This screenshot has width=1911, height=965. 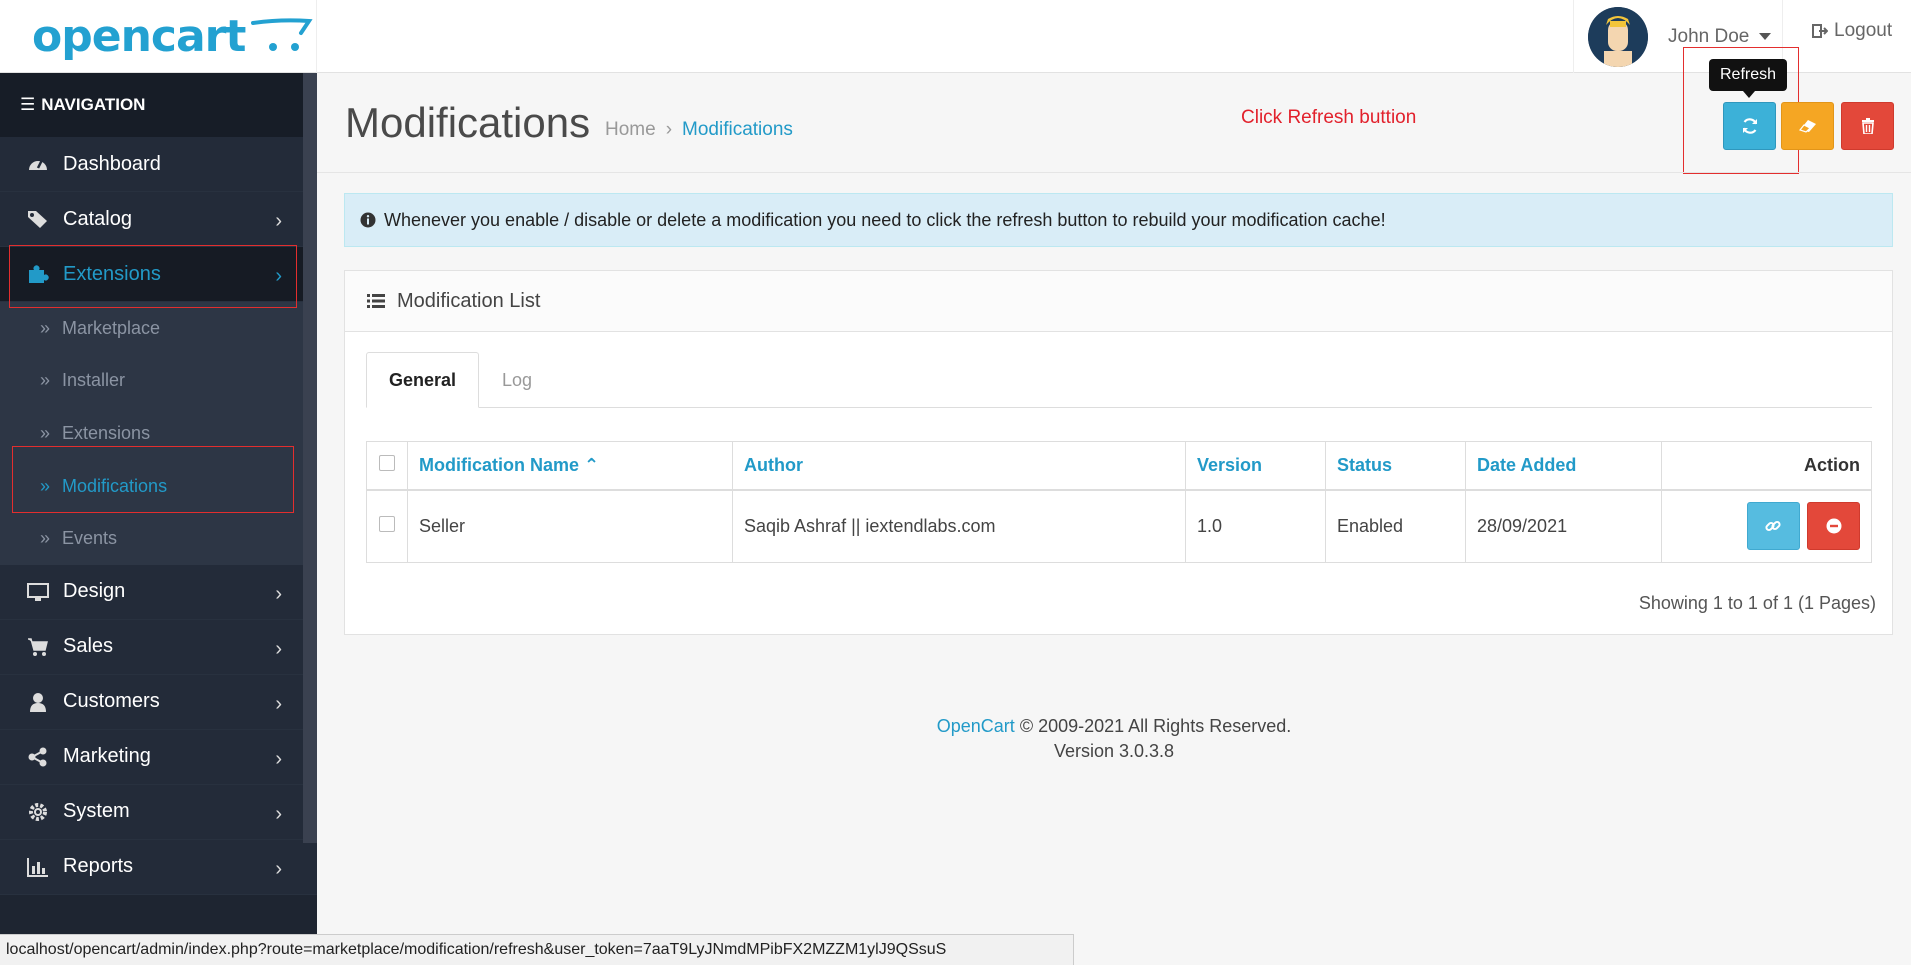 I want to click on sidebar-item-label: Sales, so click(x=88, y=646).